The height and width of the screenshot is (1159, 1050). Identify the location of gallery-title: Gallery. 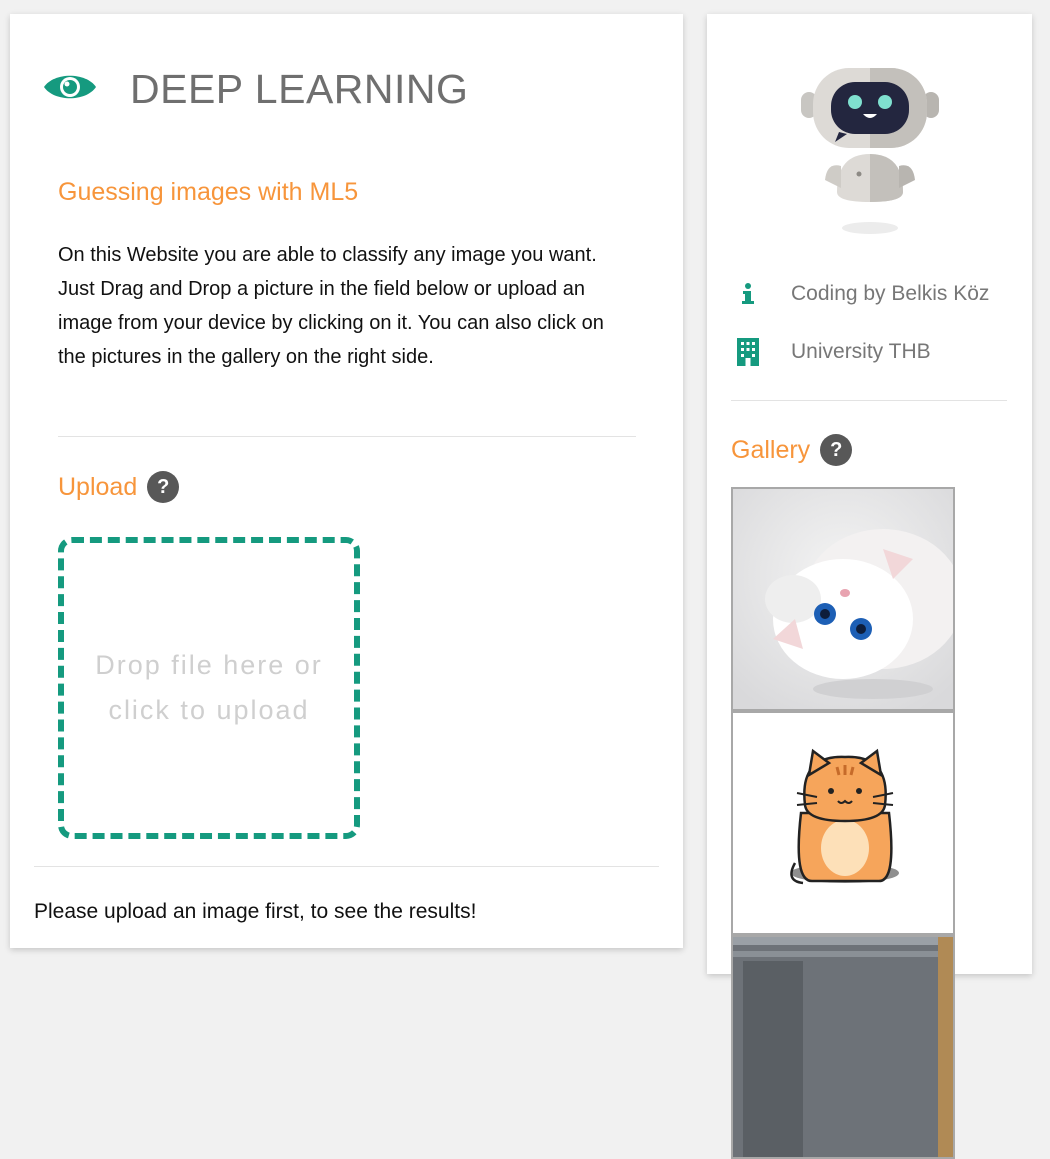
(771, 449).